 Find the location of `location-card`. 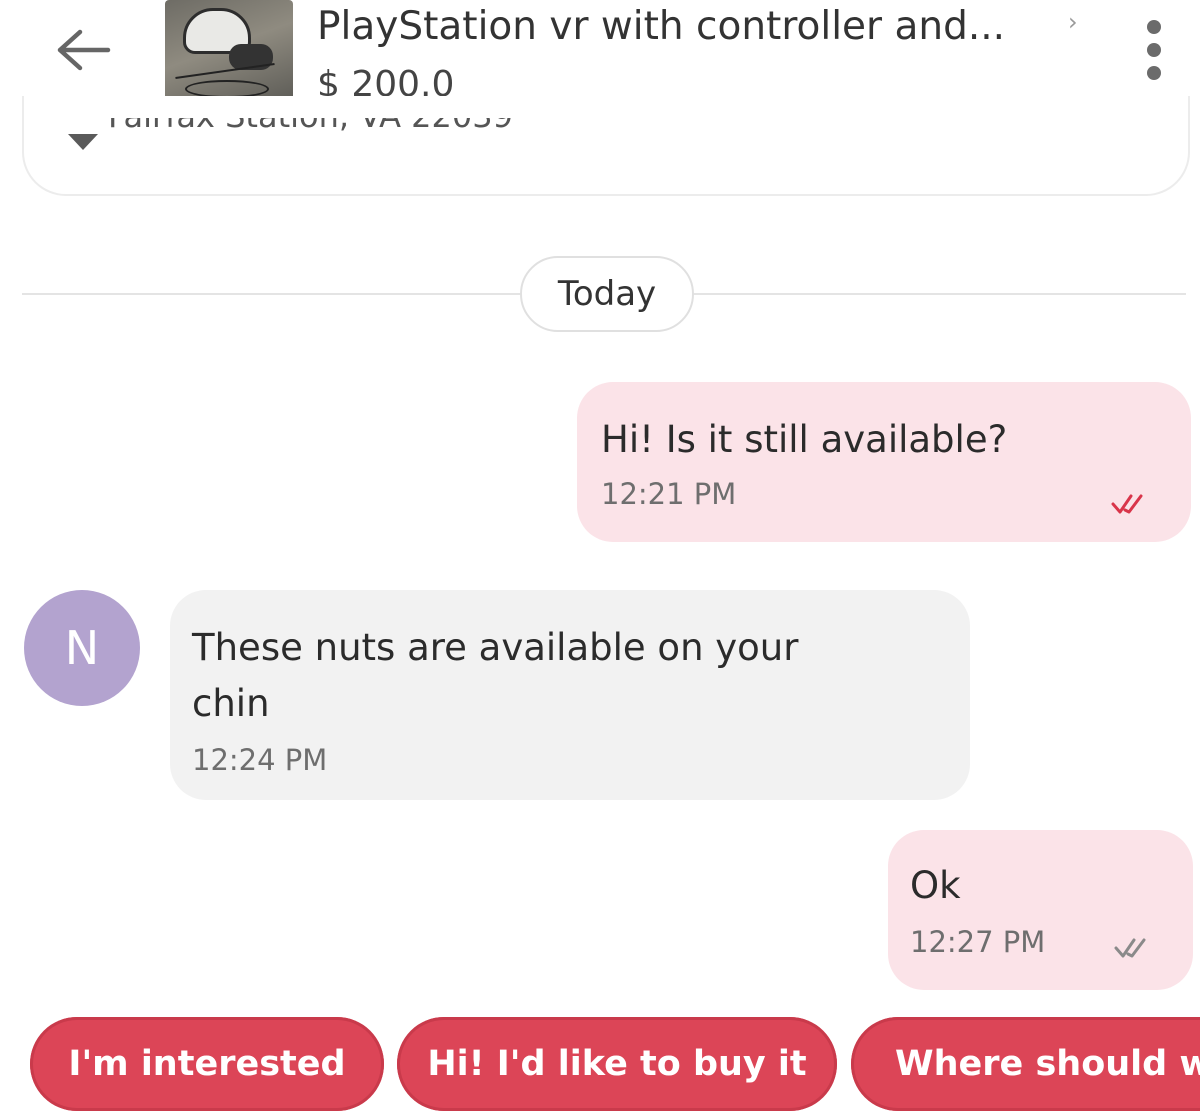

location-card is located at coordinates (606, 146).